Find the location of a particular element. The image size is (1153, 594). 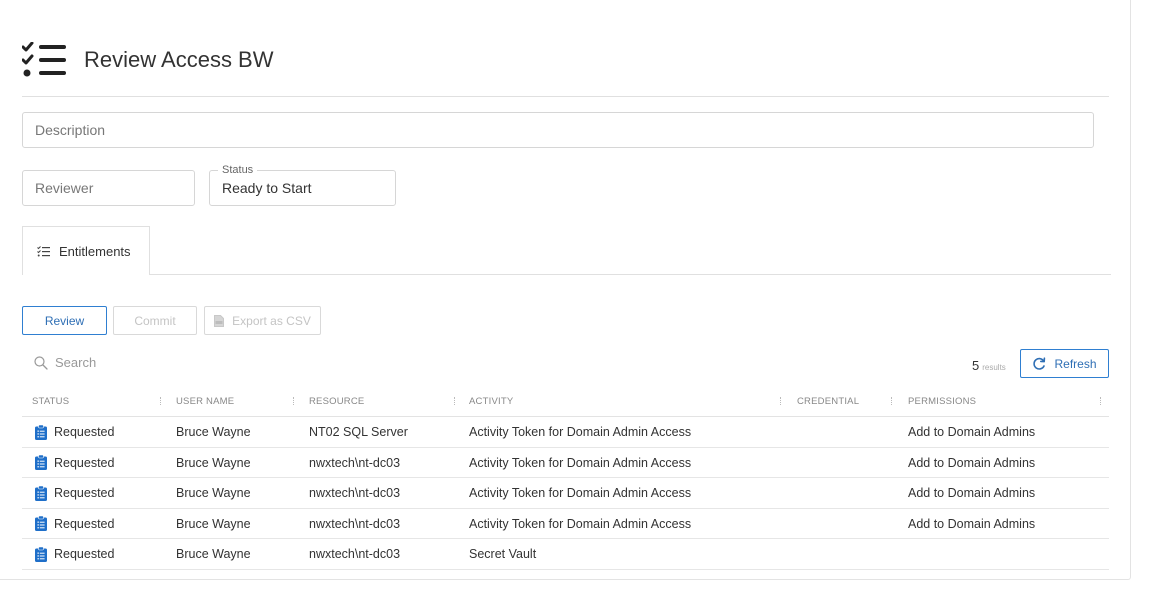

review-button: Review is located at coordinates (64, 320).